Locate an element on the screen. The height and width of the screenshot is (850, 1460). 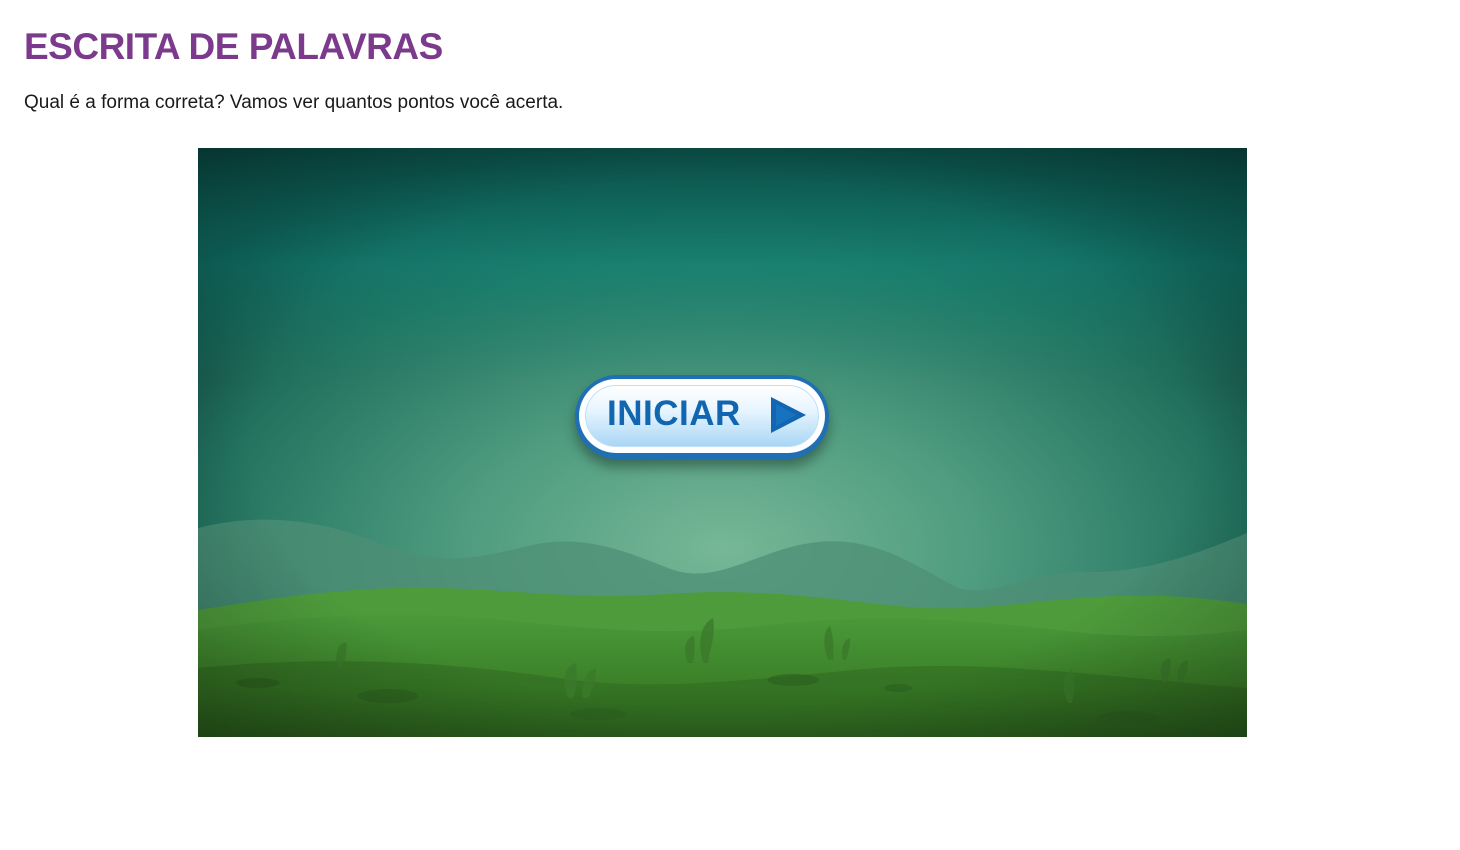
page-title: ESCRITA DE PALAVRAS is located at coordinates (233, 46).